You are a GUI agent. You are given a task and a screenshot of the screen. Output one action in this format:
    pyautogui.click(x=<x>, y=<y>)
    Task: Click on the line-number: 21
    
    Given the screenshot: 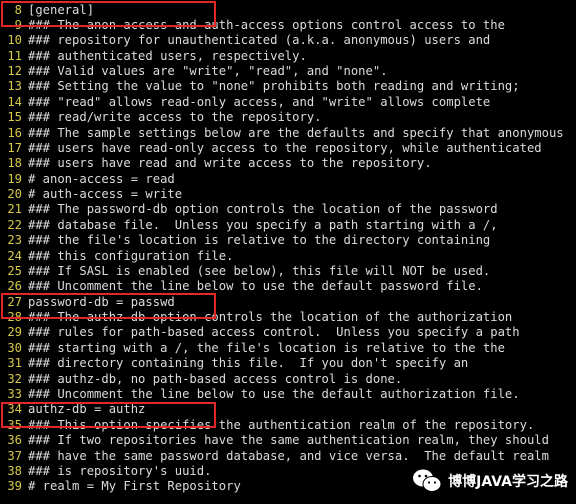 What is the action you would take?
    pyautogui.click(x=14, y=209)
    